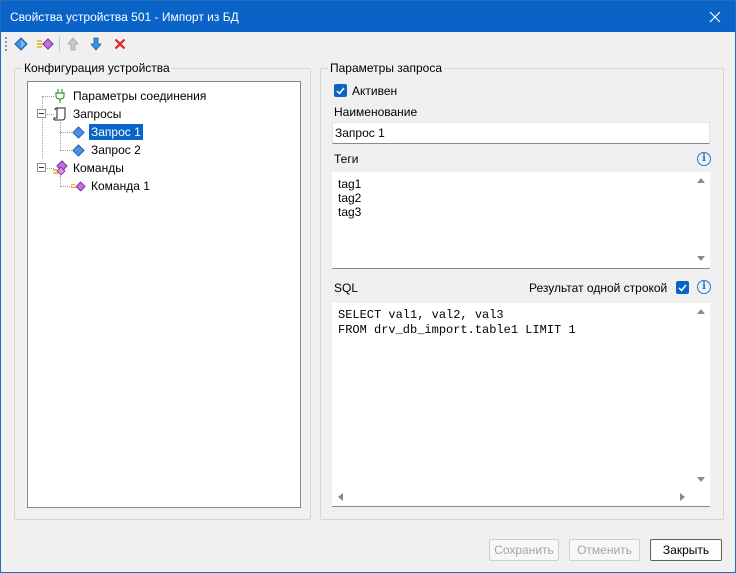  I want to click on tree-item-command-1: Команда 1, so click(111, 186).